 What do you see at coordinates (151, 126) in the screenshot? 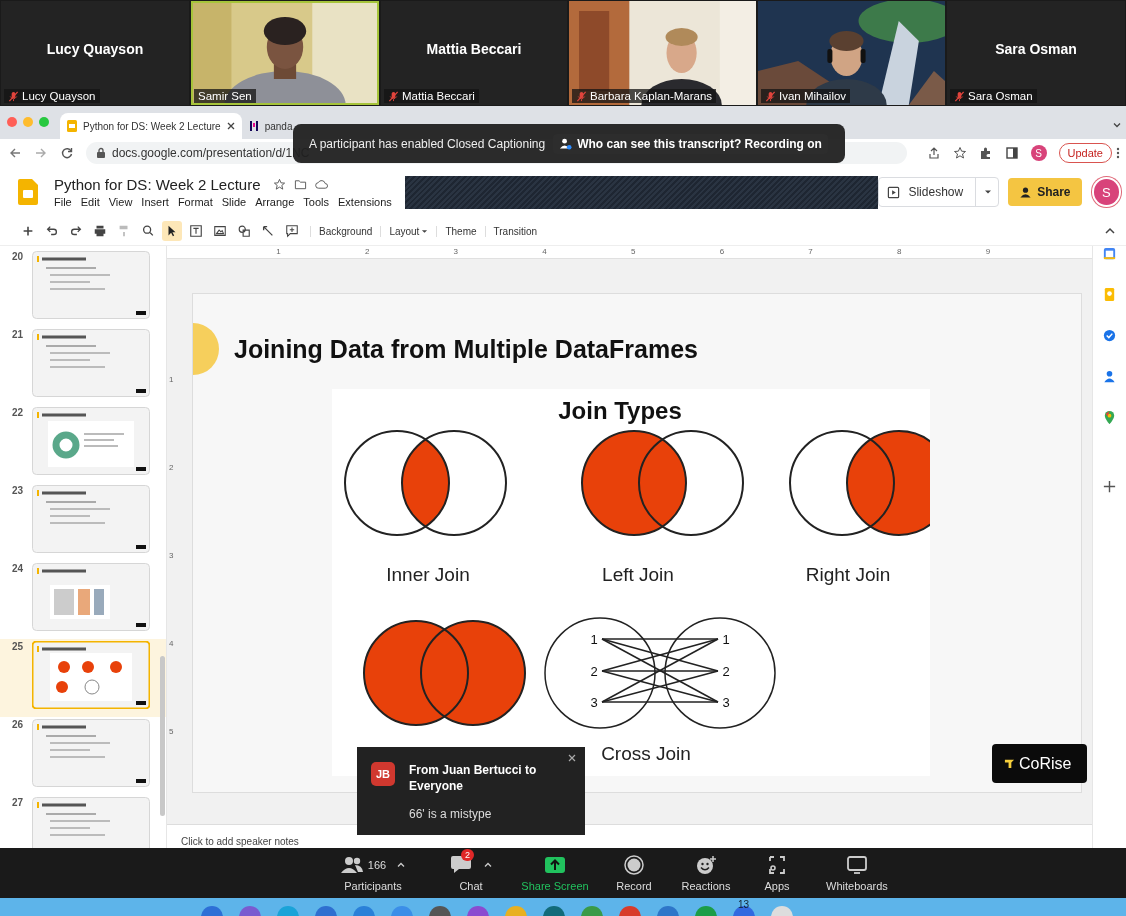
I see `browser-tab: Python for DS: Week 2 Lecture` at bounding box center [151, 126].